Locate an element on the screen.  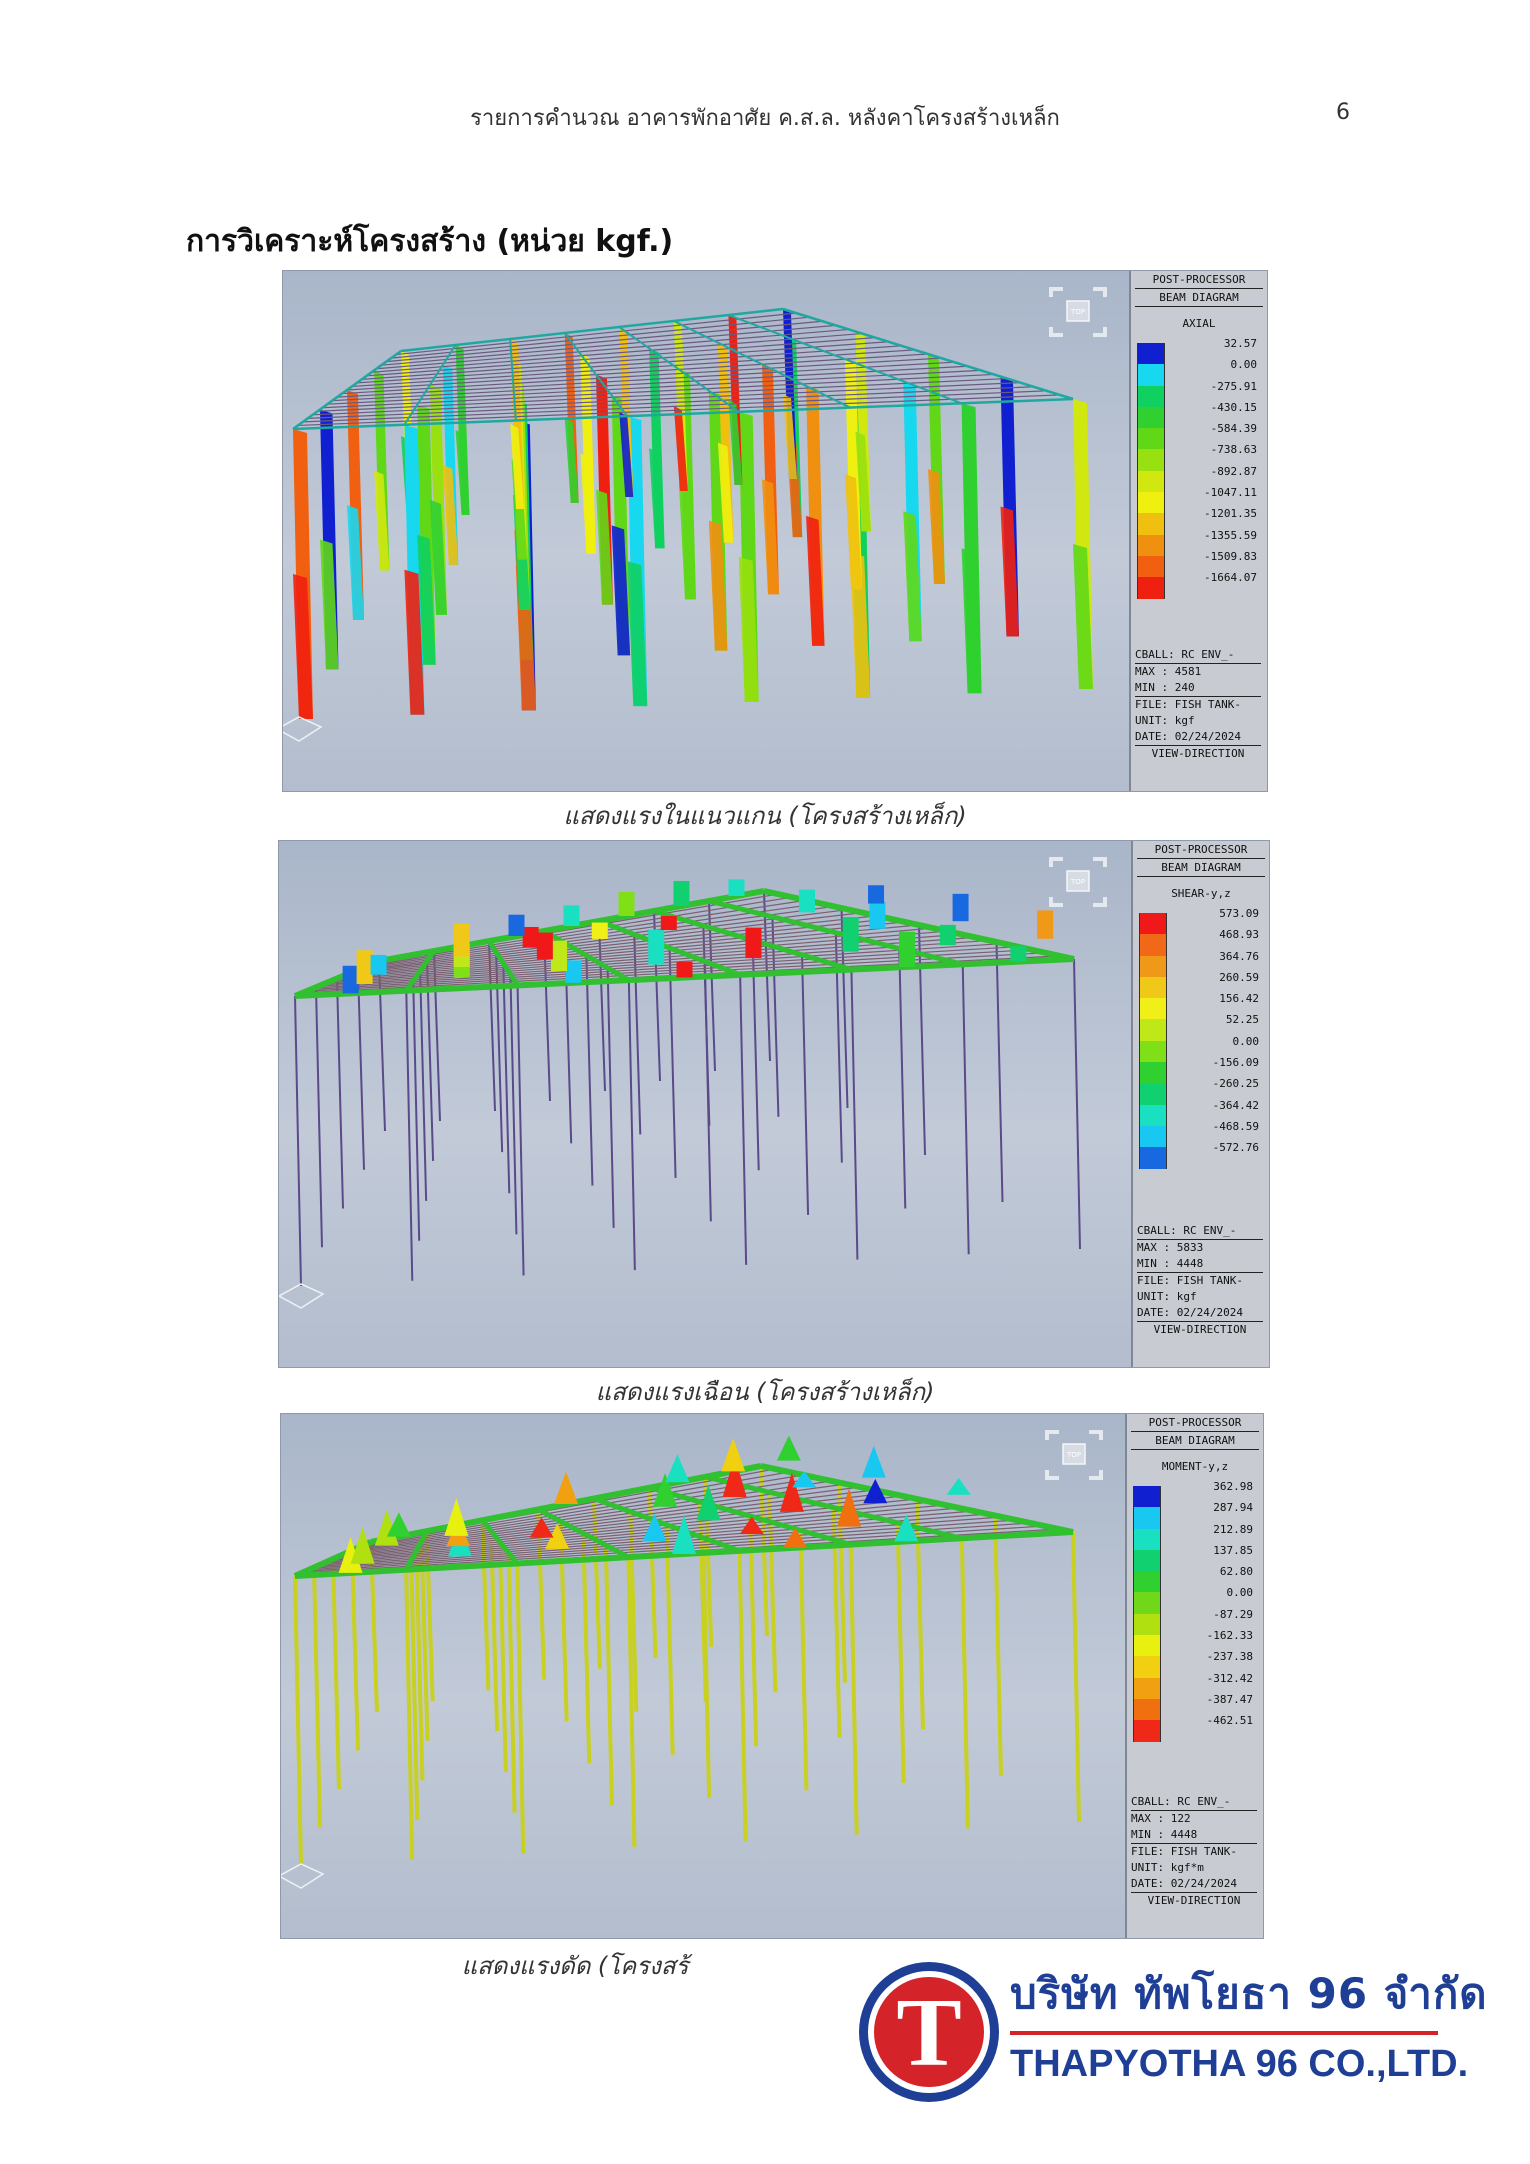
legend-row: -462.51 is located at coordinates (1194, 1728).